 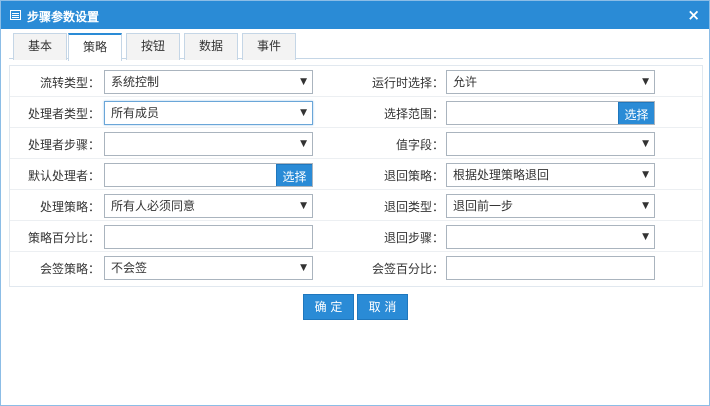 I want to click on return-strategy-label: 退回策略：, so click(x=413, y=176).